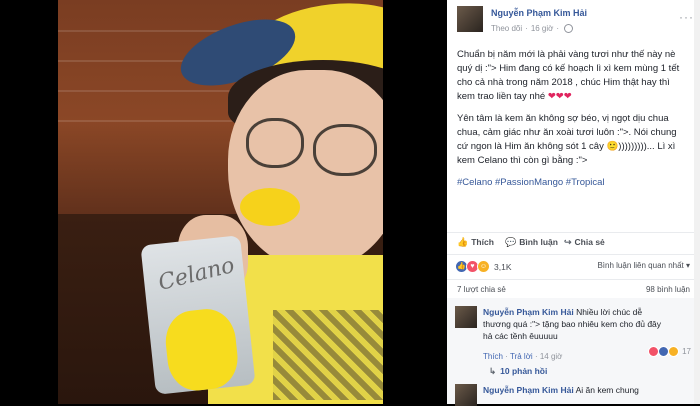  What do you see at coordinates (463, 242) in the screenshot?
I see `thumbs-up-icon: 👍` at bounding box center [463, 242].